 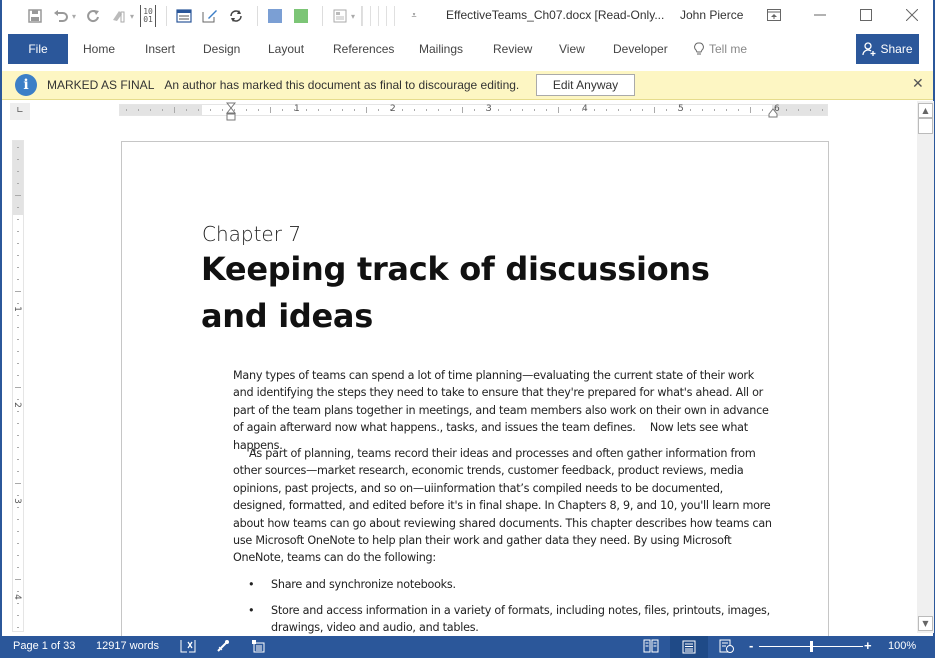 I want to click on ruler-number: 2, so click(x=16, y=405).